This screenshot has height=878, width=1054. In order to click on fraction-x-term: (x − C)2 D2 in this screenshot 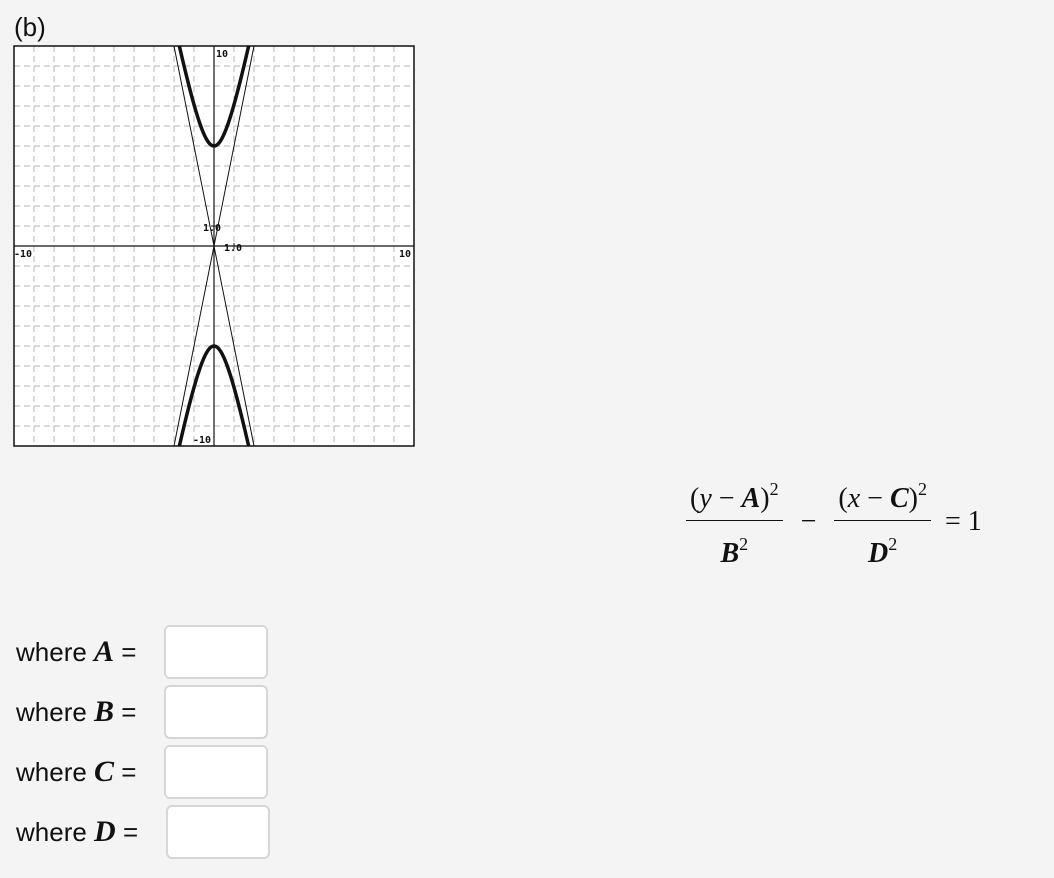, I will do `click(882, 521)`.